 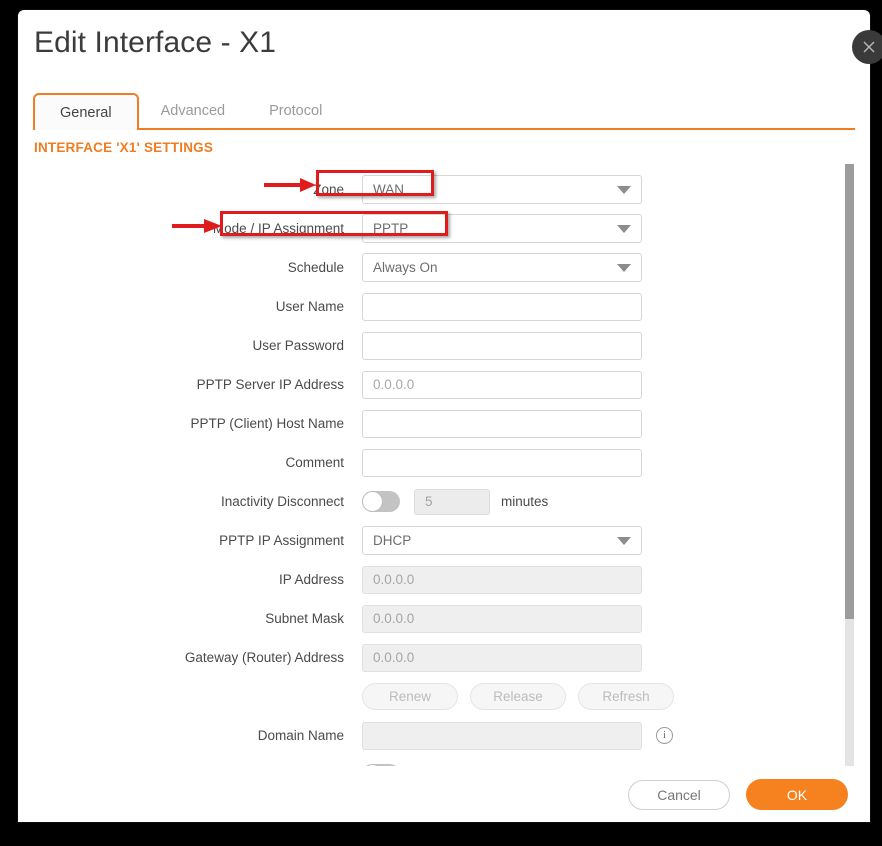 I want to click on tab-protocol: Protocol, so click(x=295, y=111).